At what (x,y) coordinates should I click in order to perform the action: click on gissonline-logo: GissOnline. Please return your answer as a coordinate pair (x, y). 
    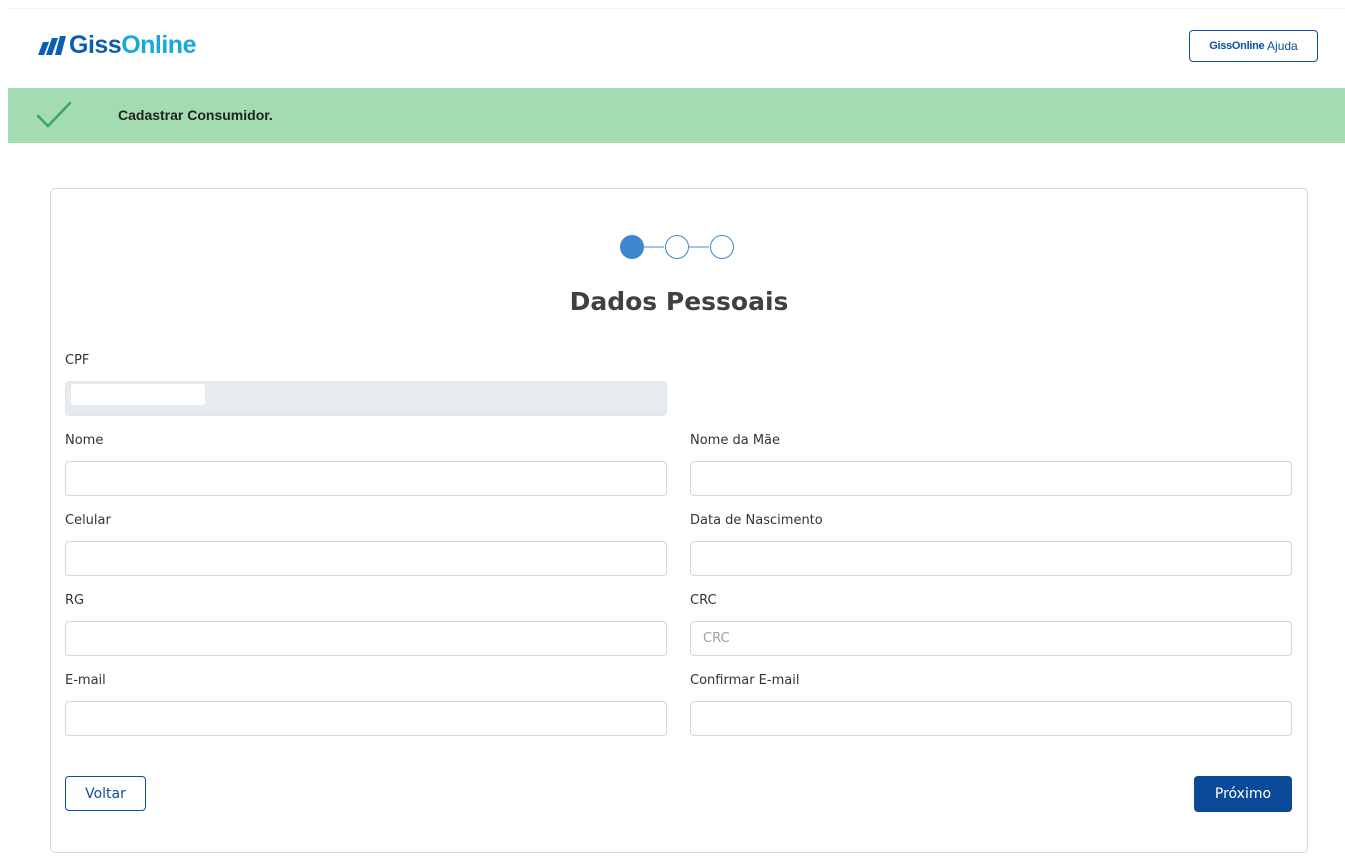
    Looking at the image, I should click on (117, 45).